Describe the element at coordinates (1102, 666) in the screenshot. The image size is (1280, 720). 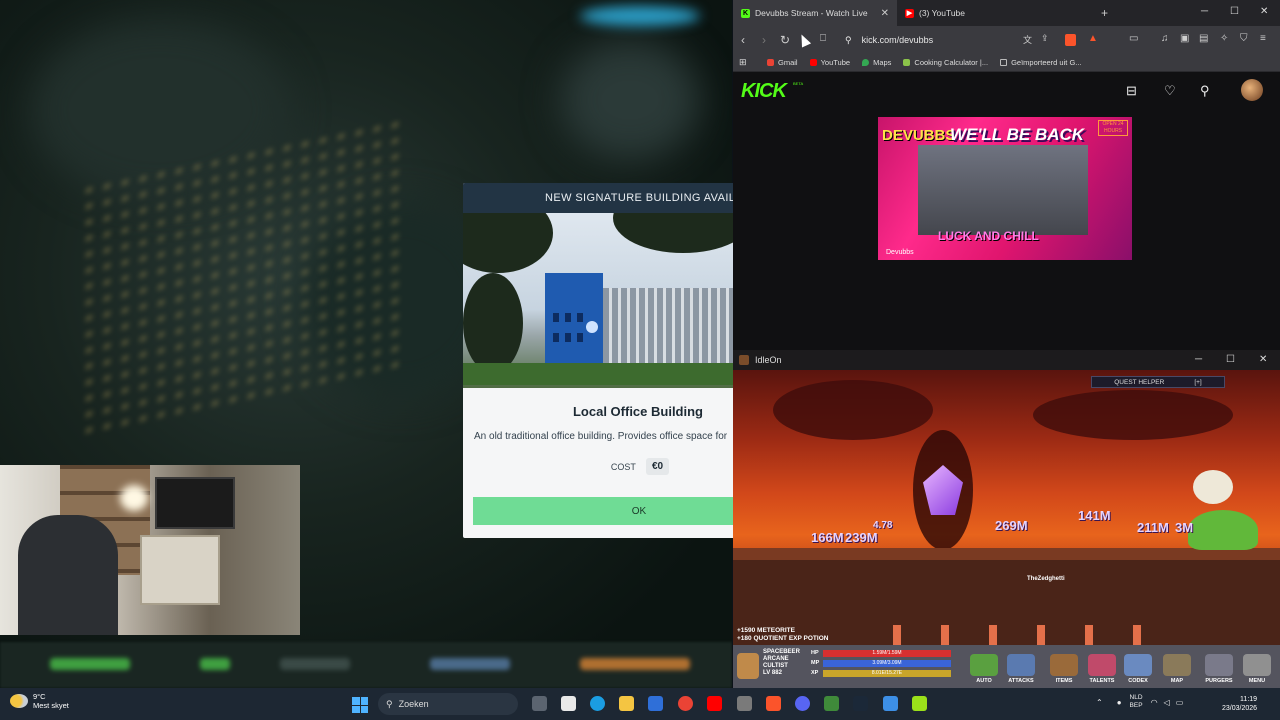
I see `talents-button: TALENTS` at that location.